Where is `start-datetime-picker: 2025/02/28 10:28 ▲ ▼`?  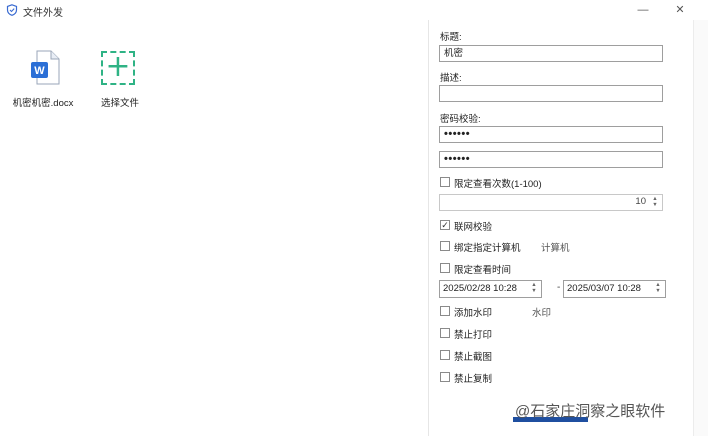 start-datetime-picker: 2025/02/28 10:28 ▲ ▼ is located at coordinates (490, 289).